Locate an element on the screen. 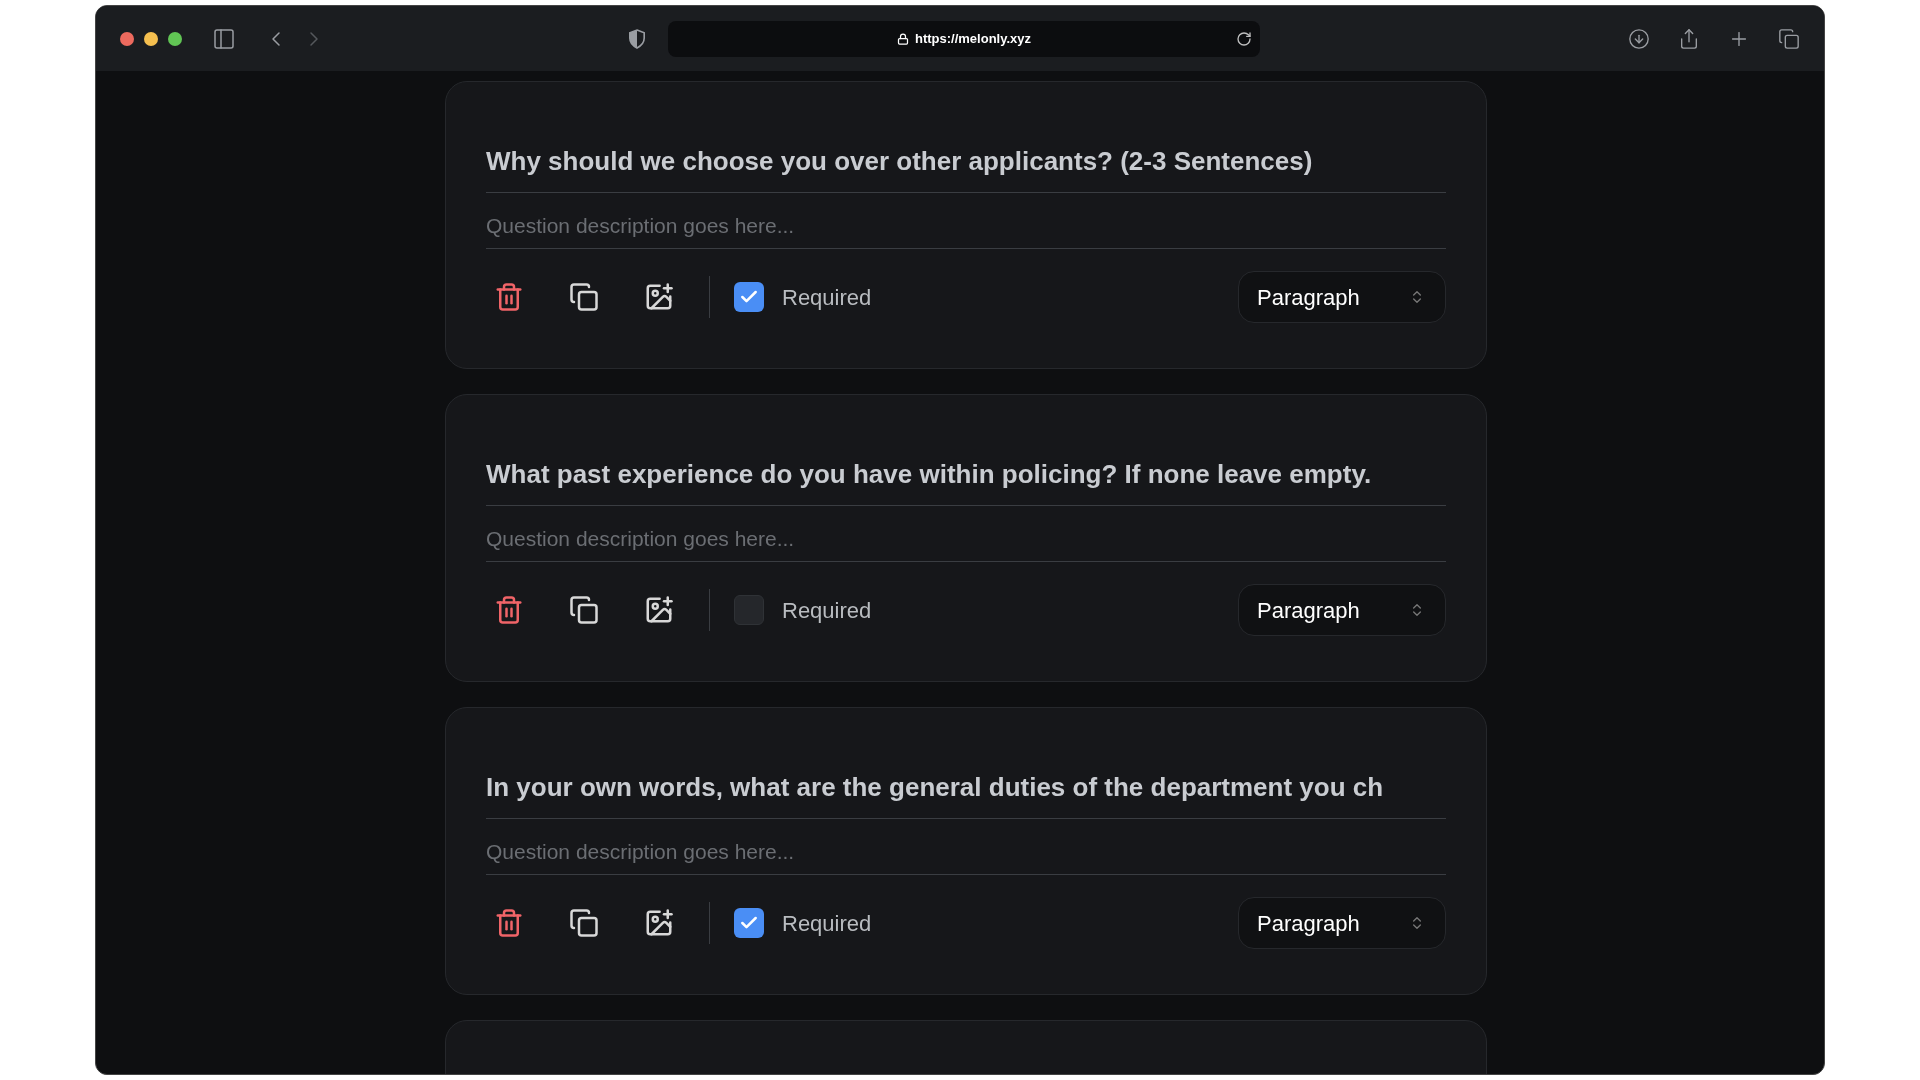 This screenshot has height=1080, width=1920. question-title: Why should we choose you over other applicants? (2-3 Sentences) is located at coordinates (899, 161).